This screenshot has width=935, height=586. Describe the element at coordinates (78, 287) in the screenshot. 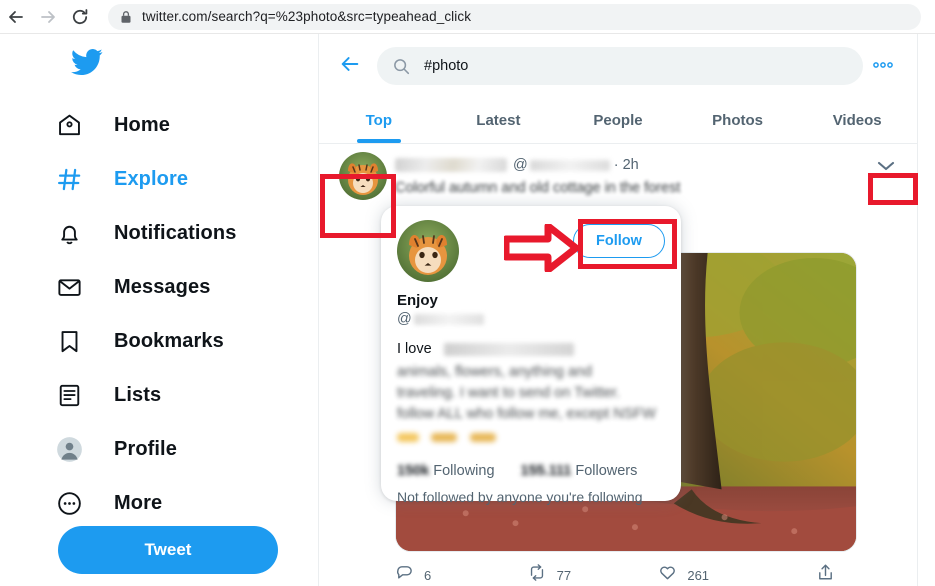

I see `envelope-icon` at that location.